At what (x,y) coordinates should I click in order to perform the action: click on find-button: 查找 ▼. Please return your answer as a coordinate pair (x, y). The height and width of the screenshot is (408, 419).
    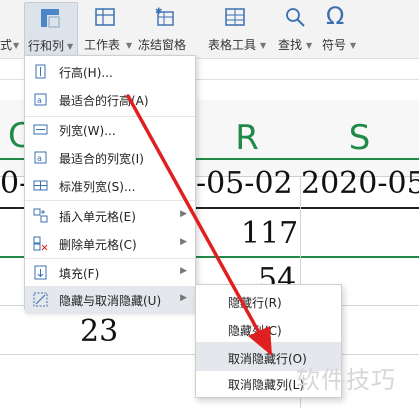
    Looking at the image, I should click on (296, 29).